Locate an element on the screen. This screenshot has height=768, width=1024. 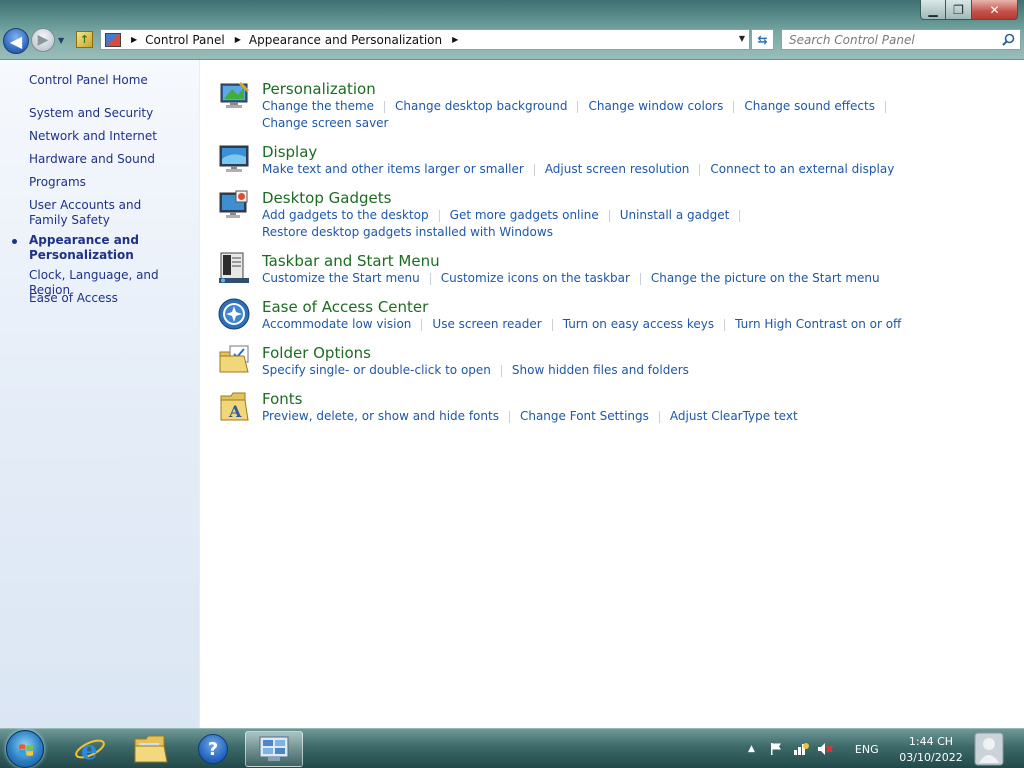
close-button: ✕ is located at coordinates (995, 10).